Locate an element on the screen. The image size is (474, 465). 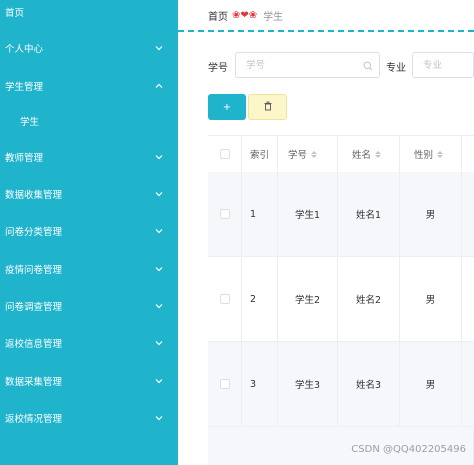
sidebar-item-label: 返校情况管理 is located at coordinates (34, 419).